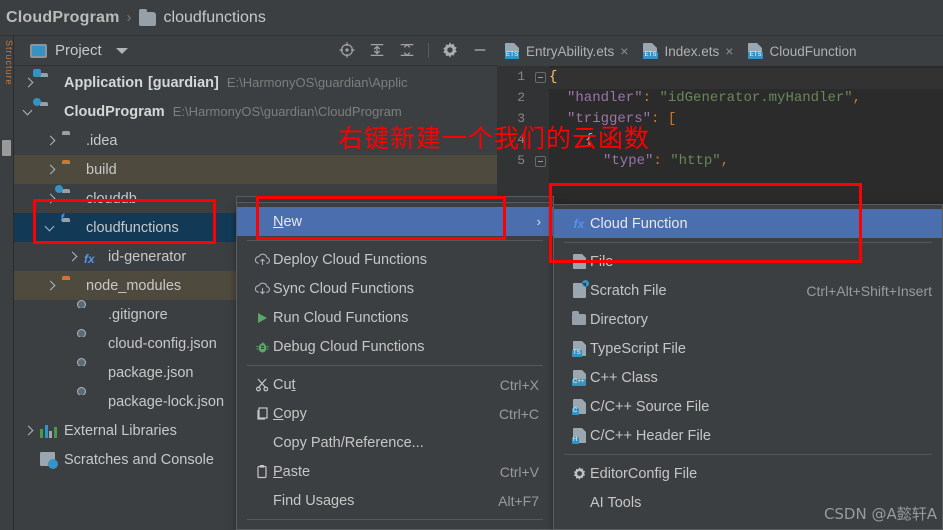  Describe the element at coordinates (664, 119) in the screenshot. I see `code-token: : [` at that location.